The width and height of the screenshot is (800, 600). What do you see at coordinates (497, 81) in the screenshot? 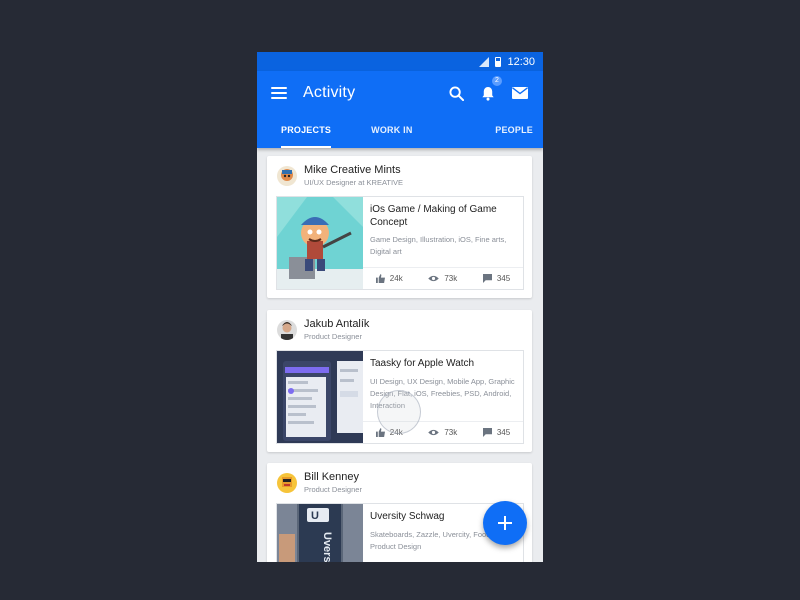
I see `notification-badge: 2` at bounding box center [497, 81].